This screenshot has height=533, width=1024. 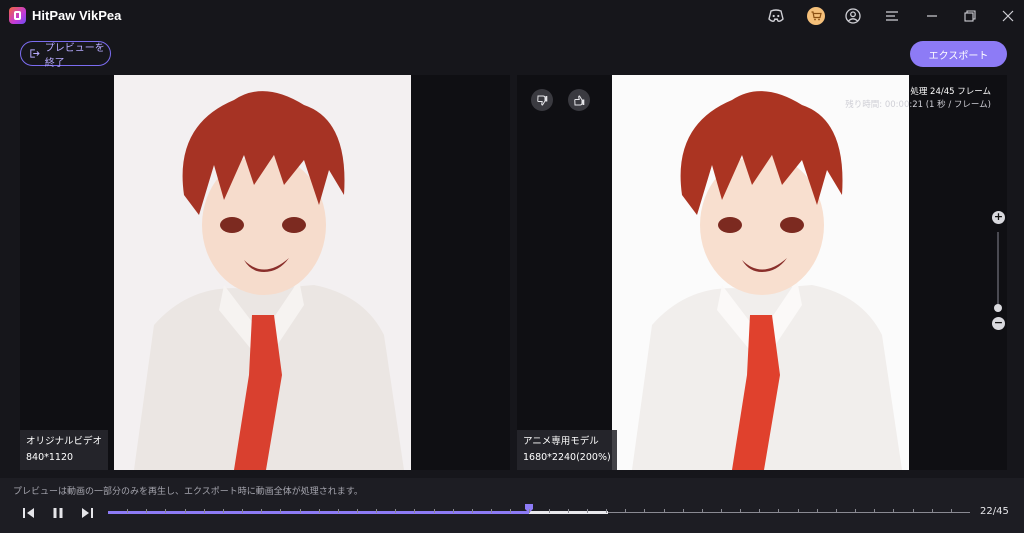 I want to click on menu-icon, so click(x=892, y=16).